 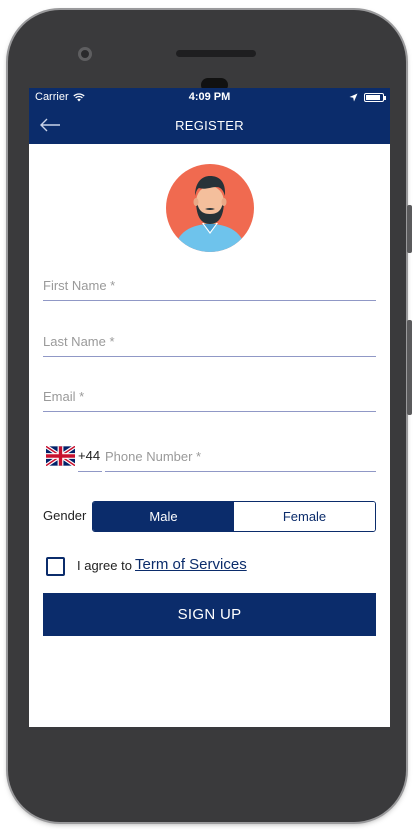 I want to click on gender-option-male: Male, so click(x=163, y=516).